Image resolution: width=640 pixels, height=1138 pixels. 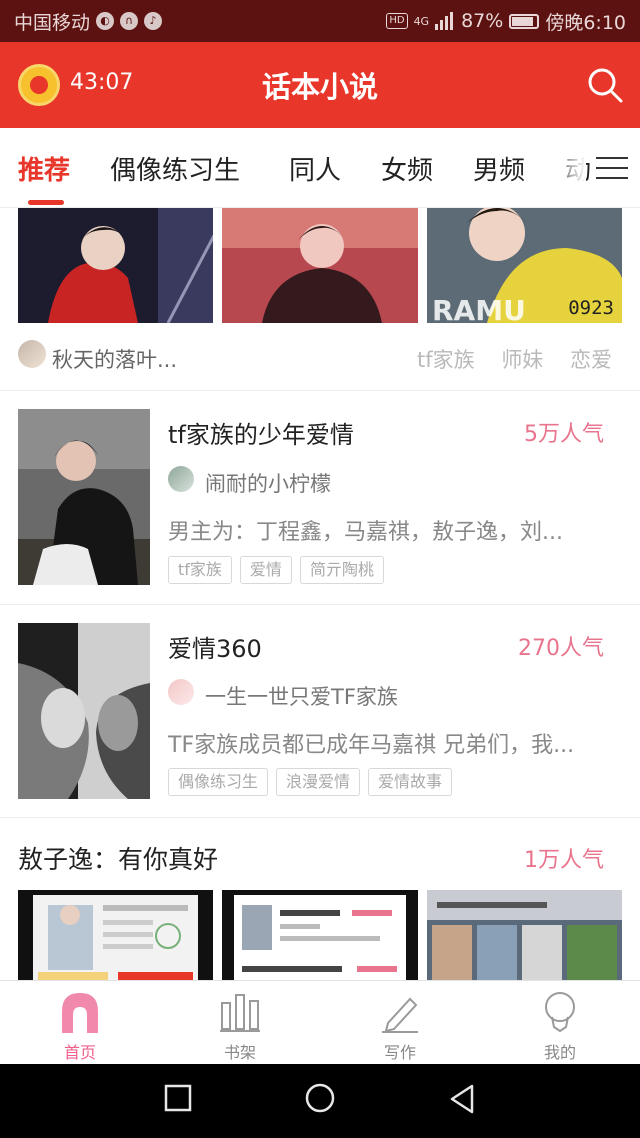 I want to click on book-tags: tf家族 爱情 简亓陶桃, so click(x=276, y=570).